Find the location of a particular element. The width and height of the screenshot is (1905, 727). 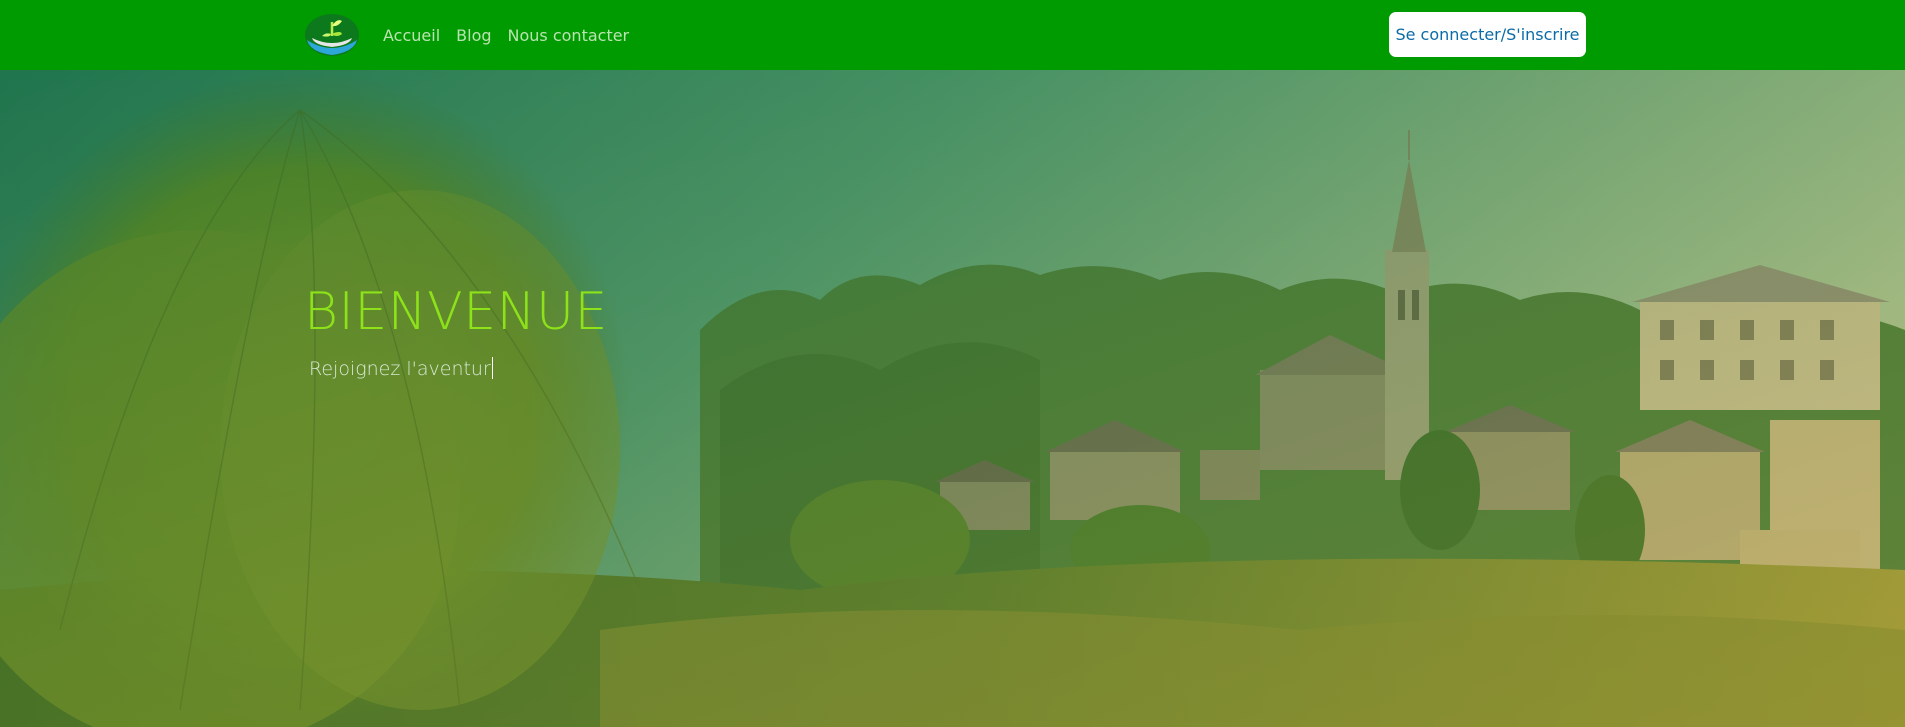

login-register-button: Se connecter/S'inscrire is located at coordinates (1487, 34).